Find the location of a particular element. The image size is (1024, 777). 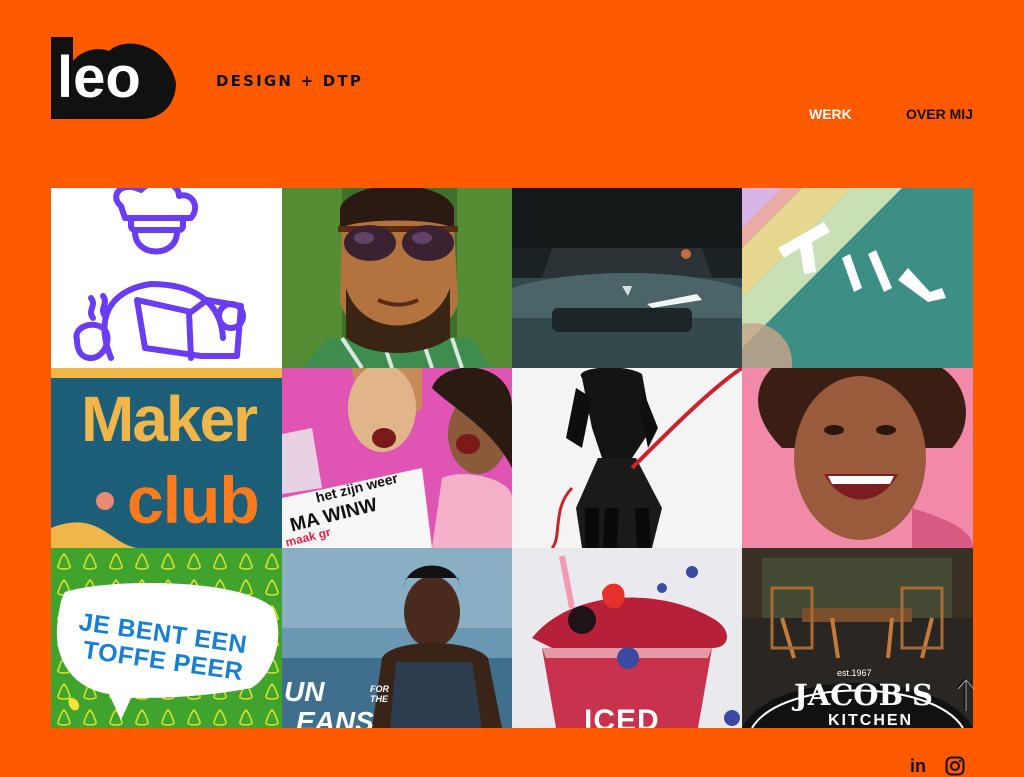

man-sunglasses-photo is located at coordinates (397, 278).